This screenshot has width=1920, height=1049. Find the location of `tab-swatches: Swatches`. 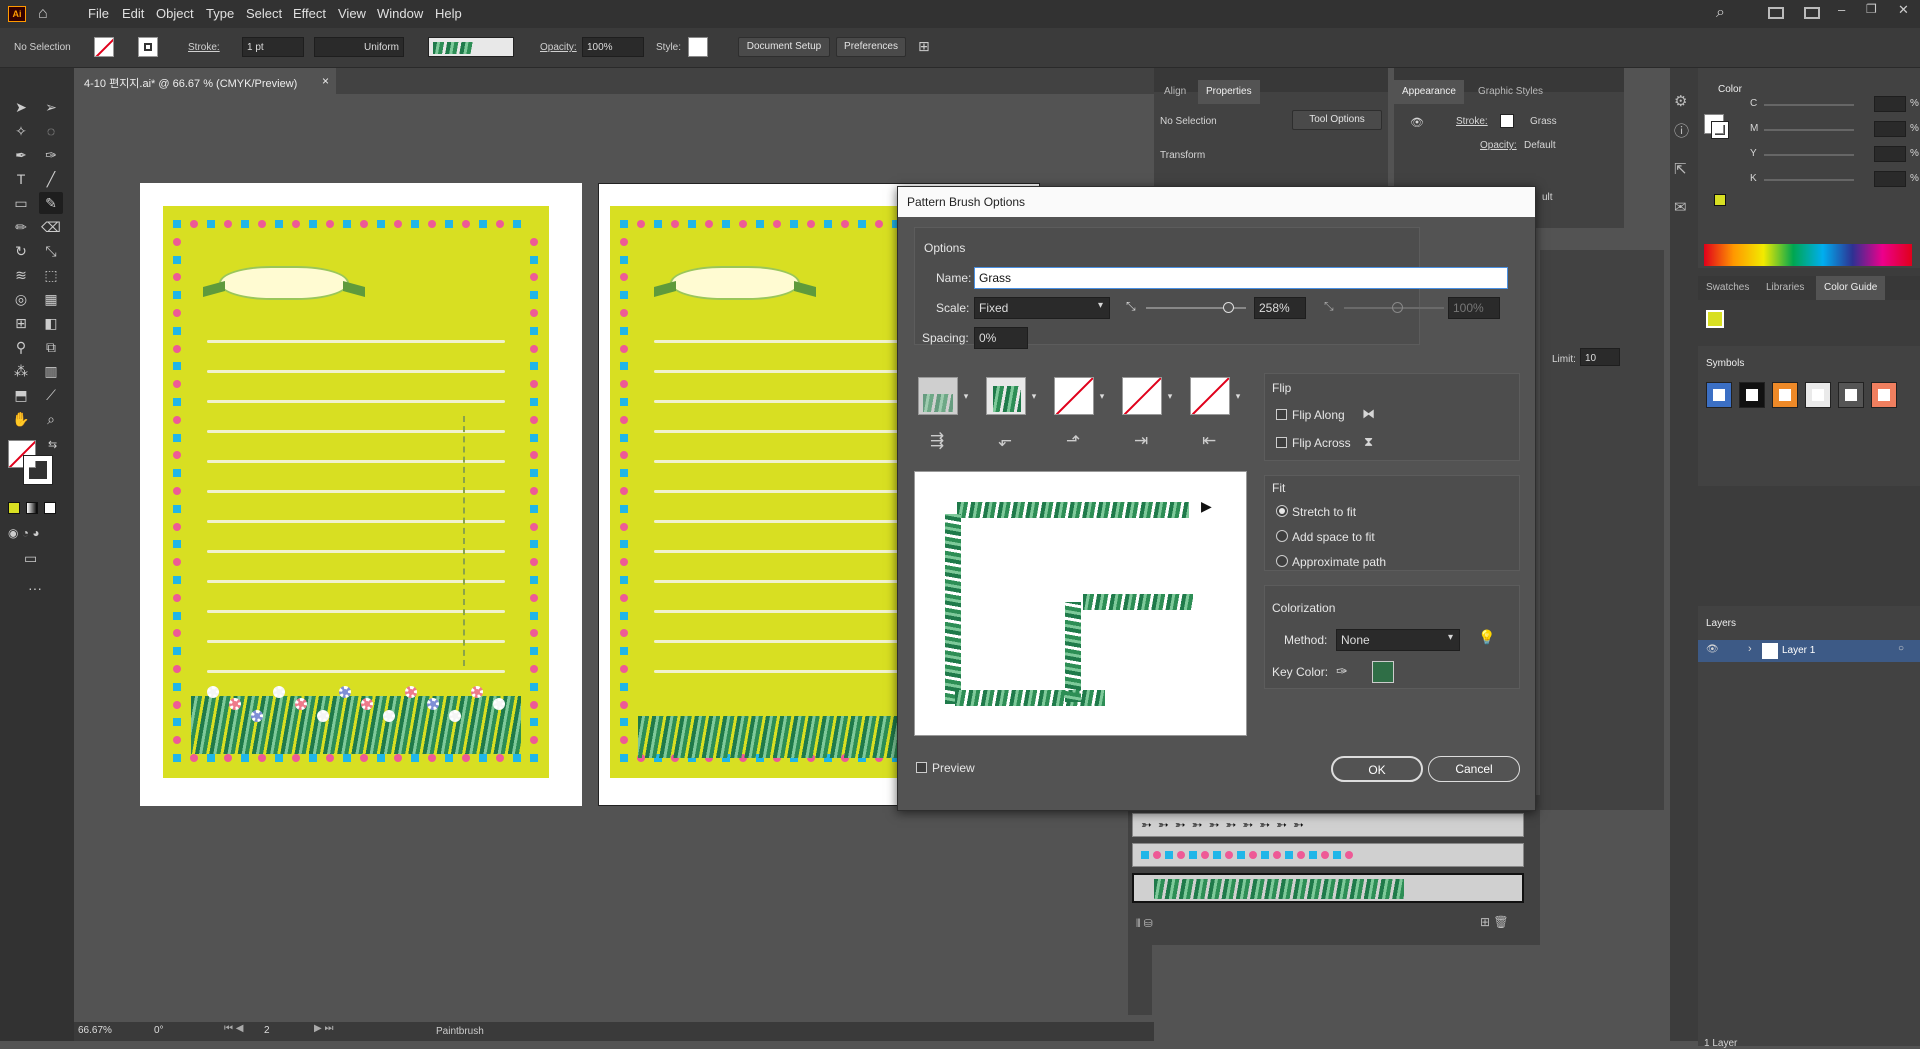

tab-swatches: Swatches is located at coordinates (1727, 288).